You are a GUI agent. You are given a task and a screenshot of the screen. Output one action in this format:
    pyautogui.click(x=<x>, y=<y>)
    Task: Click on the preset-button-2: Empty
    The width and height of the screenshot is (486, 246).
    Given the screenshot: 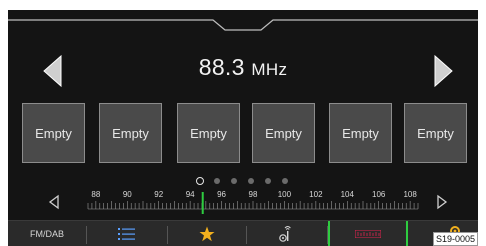 What is the action you would take?
    pyautogui.click(x=130, y=133)
    